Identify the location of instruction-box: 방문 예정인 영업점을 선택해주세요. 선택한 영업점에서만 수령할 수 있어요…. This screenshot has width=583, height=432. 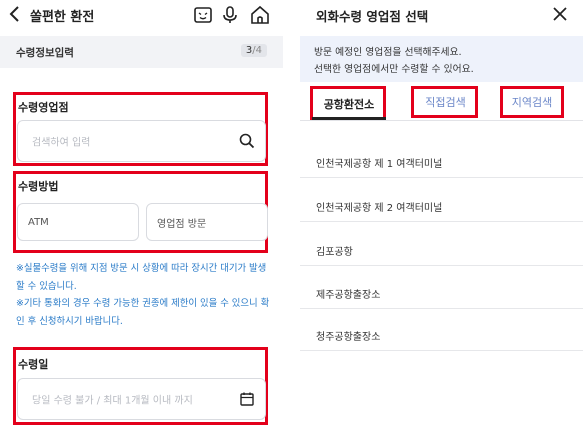
(441, 59).